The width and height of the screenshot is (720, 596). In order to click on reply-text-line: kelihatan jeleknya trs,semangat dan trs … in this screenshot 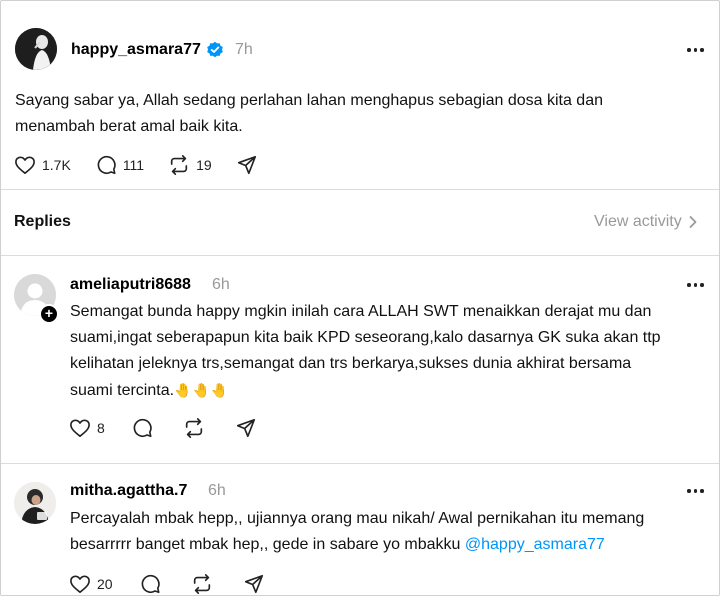, I will do `click(351, 363)`.